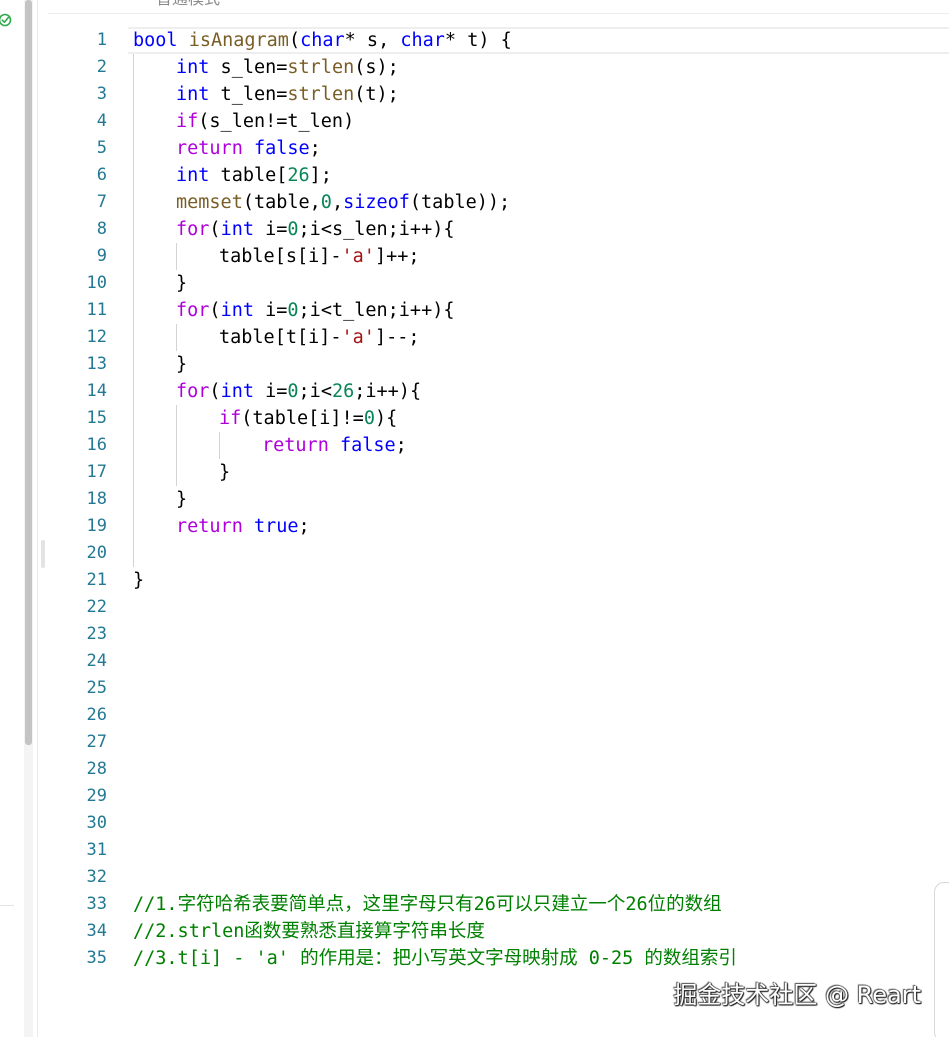 This screenshot has height=1037, width=949. Describe the element at coordinates (96, 310) in the screenshot. I see `line-number: 11` at that location.